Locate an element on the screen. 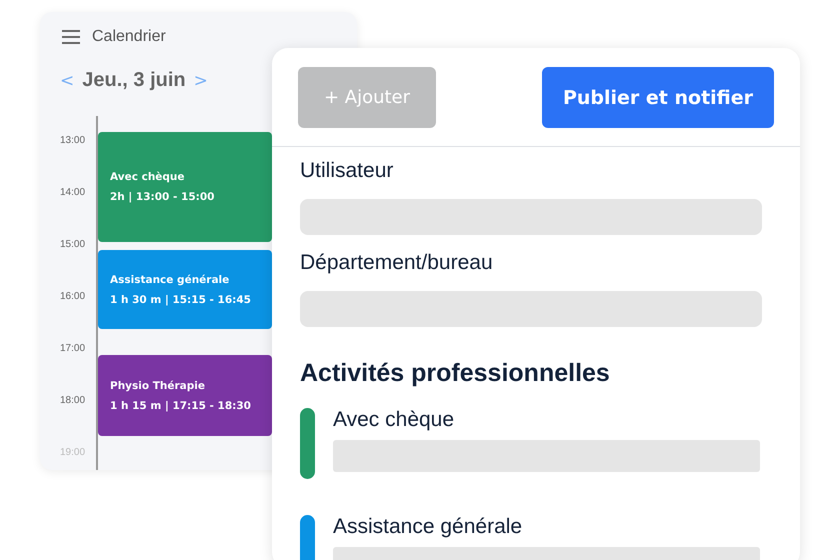  event-title: Assistance générale is located at coordinates (170, 280).